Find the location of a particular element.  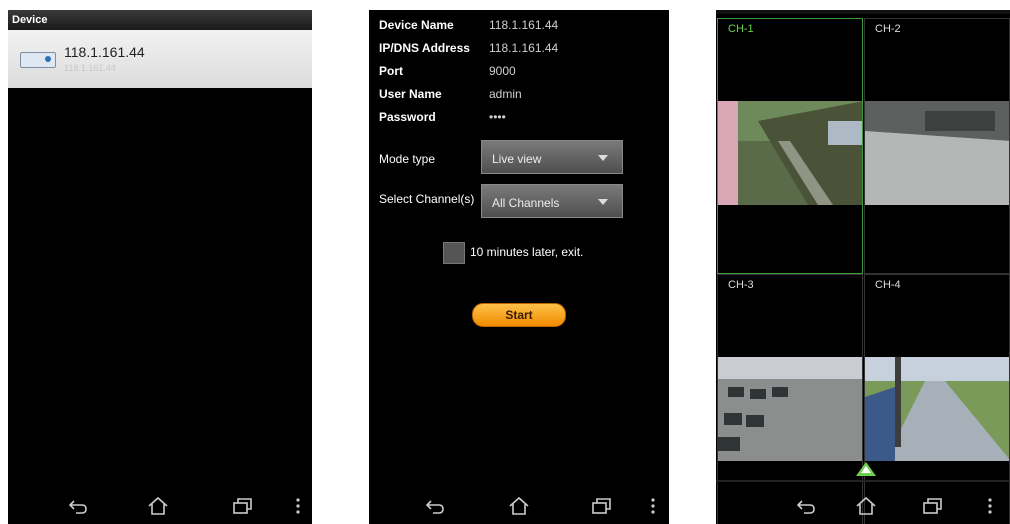

mode-type-value: Live view is located at coordinates (517, 159).